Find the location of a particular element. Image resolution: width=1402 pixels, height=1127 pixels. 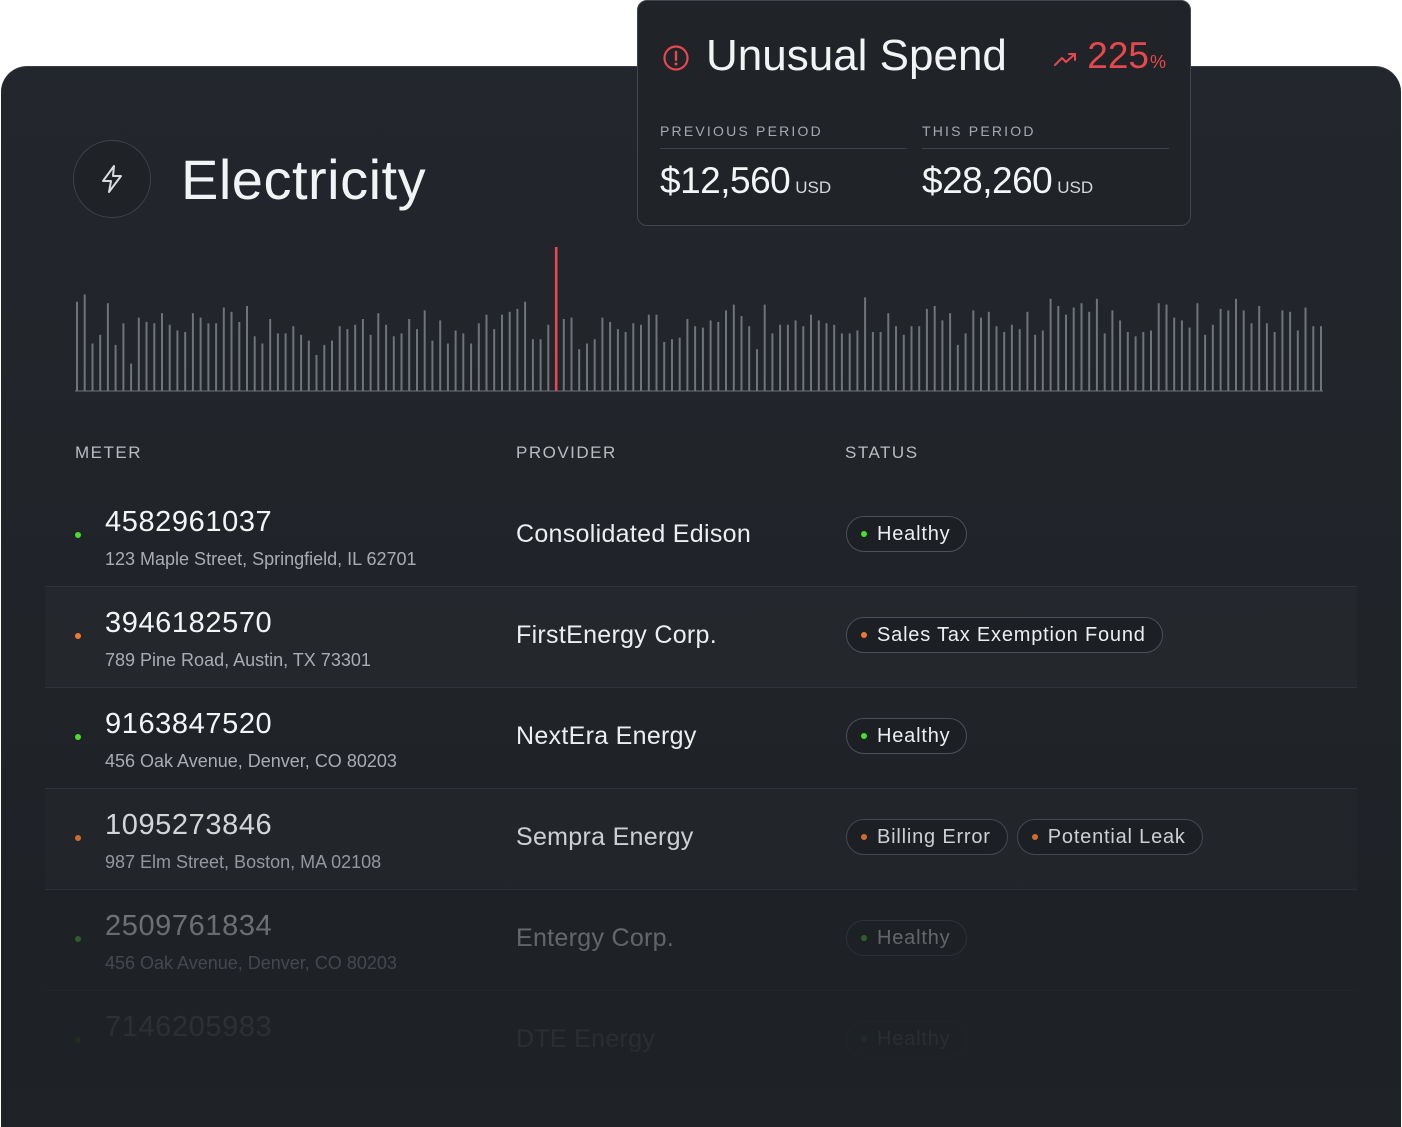

status-badge: Potential Leak is located at coordinates (1109, 837).